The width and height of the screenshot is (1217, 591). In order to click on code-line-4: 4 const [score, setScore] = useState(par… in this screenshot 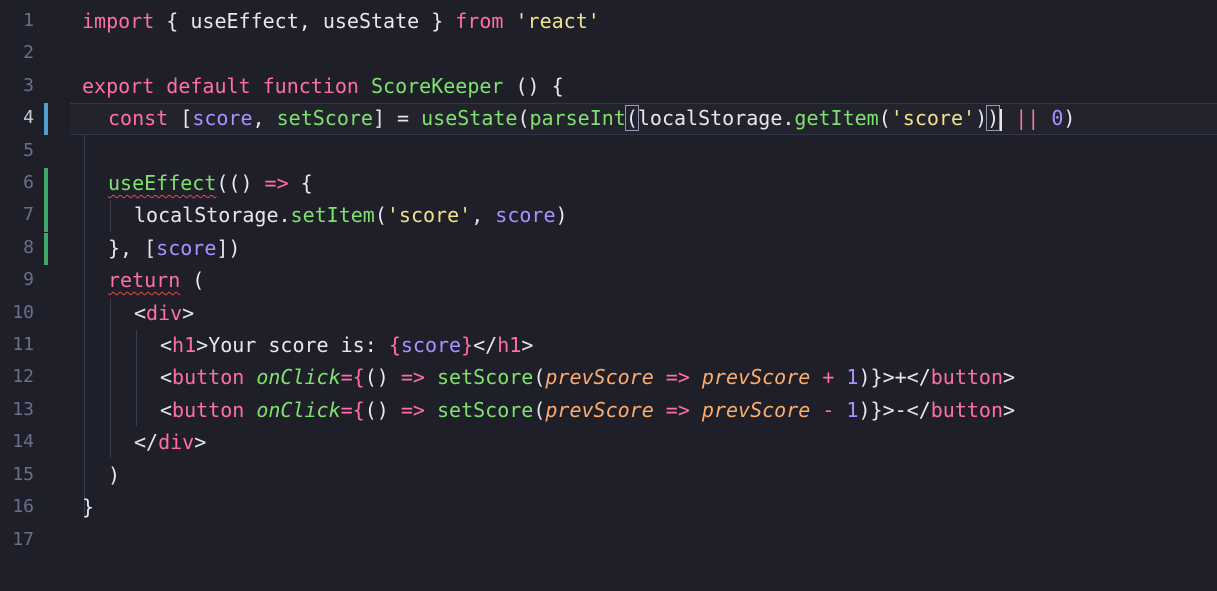, I will do `click(608, 119)`.